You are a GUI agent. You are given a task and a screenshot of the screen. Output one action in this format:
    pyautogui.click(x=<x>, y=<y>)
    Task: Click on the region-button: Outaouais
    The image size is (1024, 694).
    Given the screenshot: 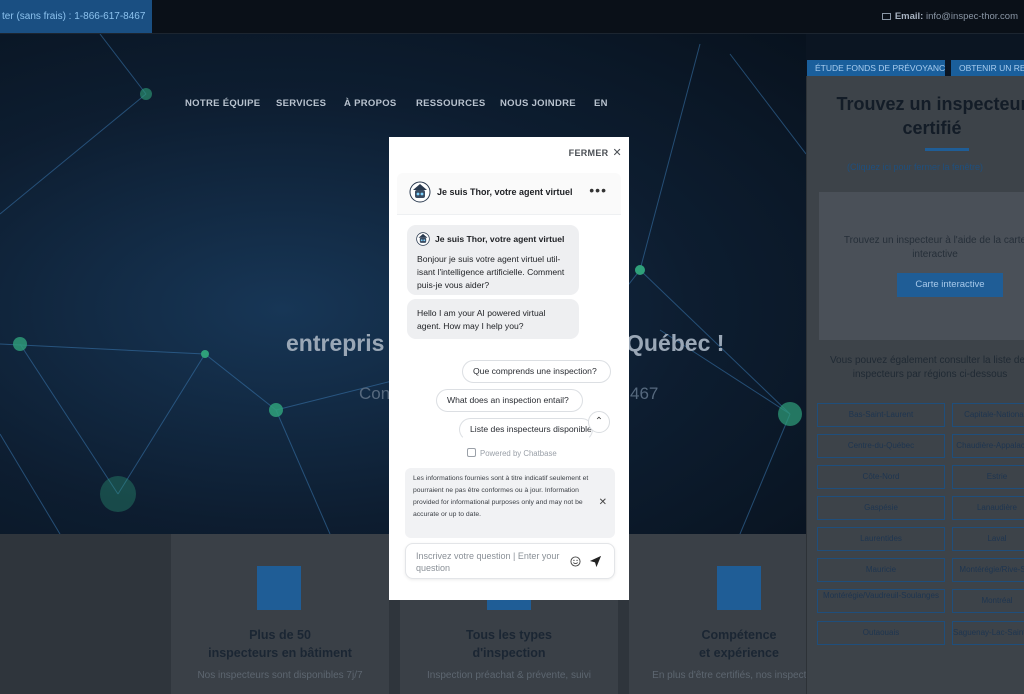 What is the action you would take?
    pyautogui.click(x=881, y=633)
    